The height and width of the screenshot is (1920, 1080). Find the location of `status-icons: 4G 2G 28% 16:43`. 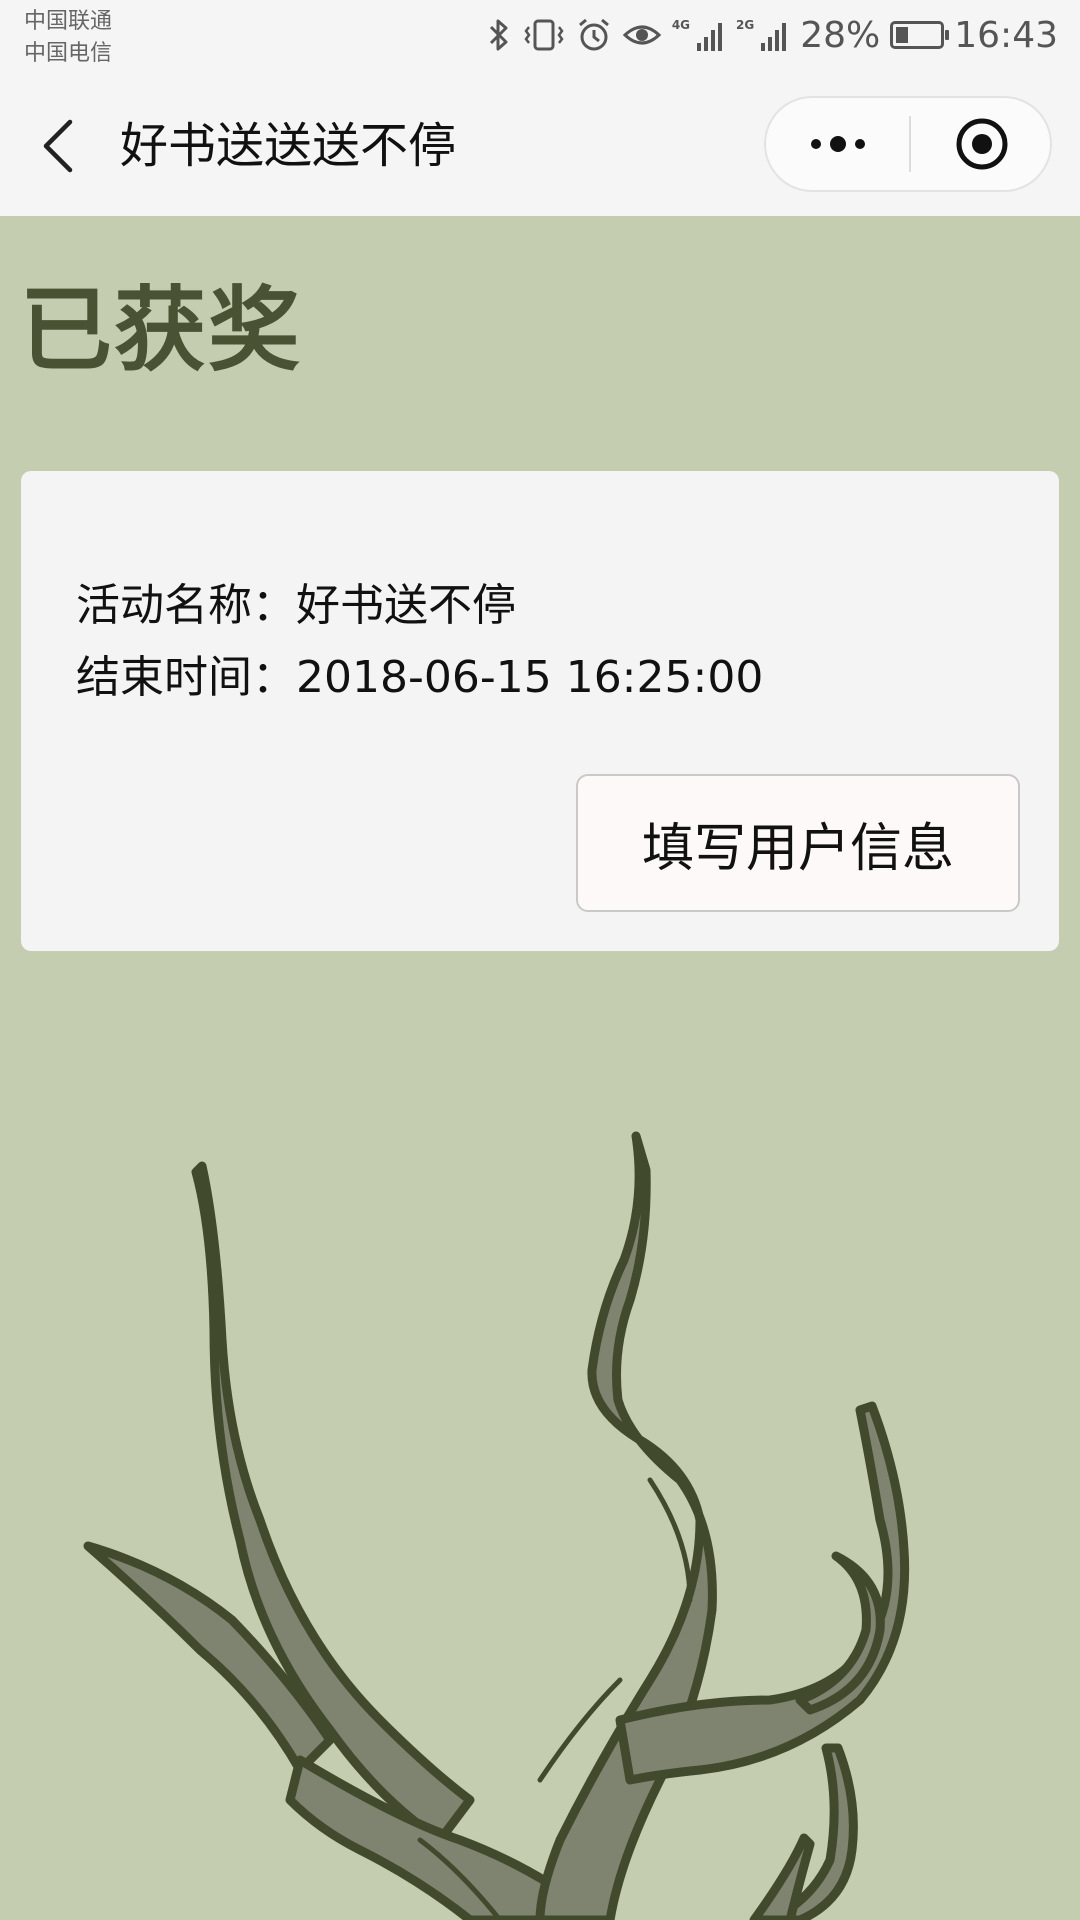

status-icons: 4G 2G 28% 16:43 is located at coordinates (772, 35).